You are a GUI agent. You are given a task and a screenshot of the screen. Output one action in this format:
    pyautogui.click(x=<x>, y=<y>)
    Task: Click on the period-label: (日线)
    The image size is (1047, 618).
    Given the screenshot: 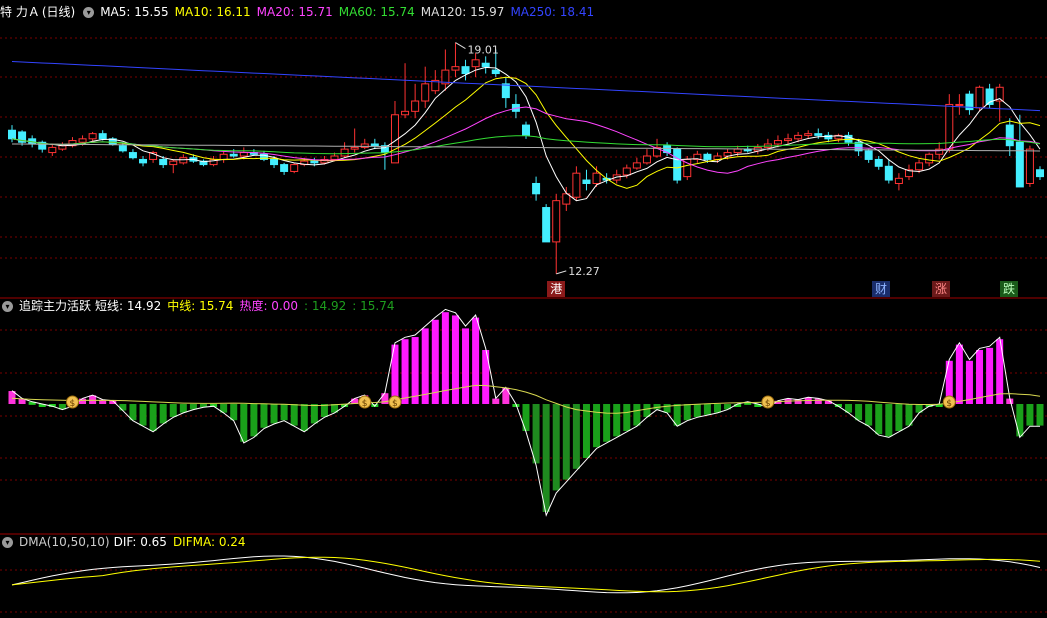 What is the action you would take?
    pyautogui.click(x=58, y=12)
    